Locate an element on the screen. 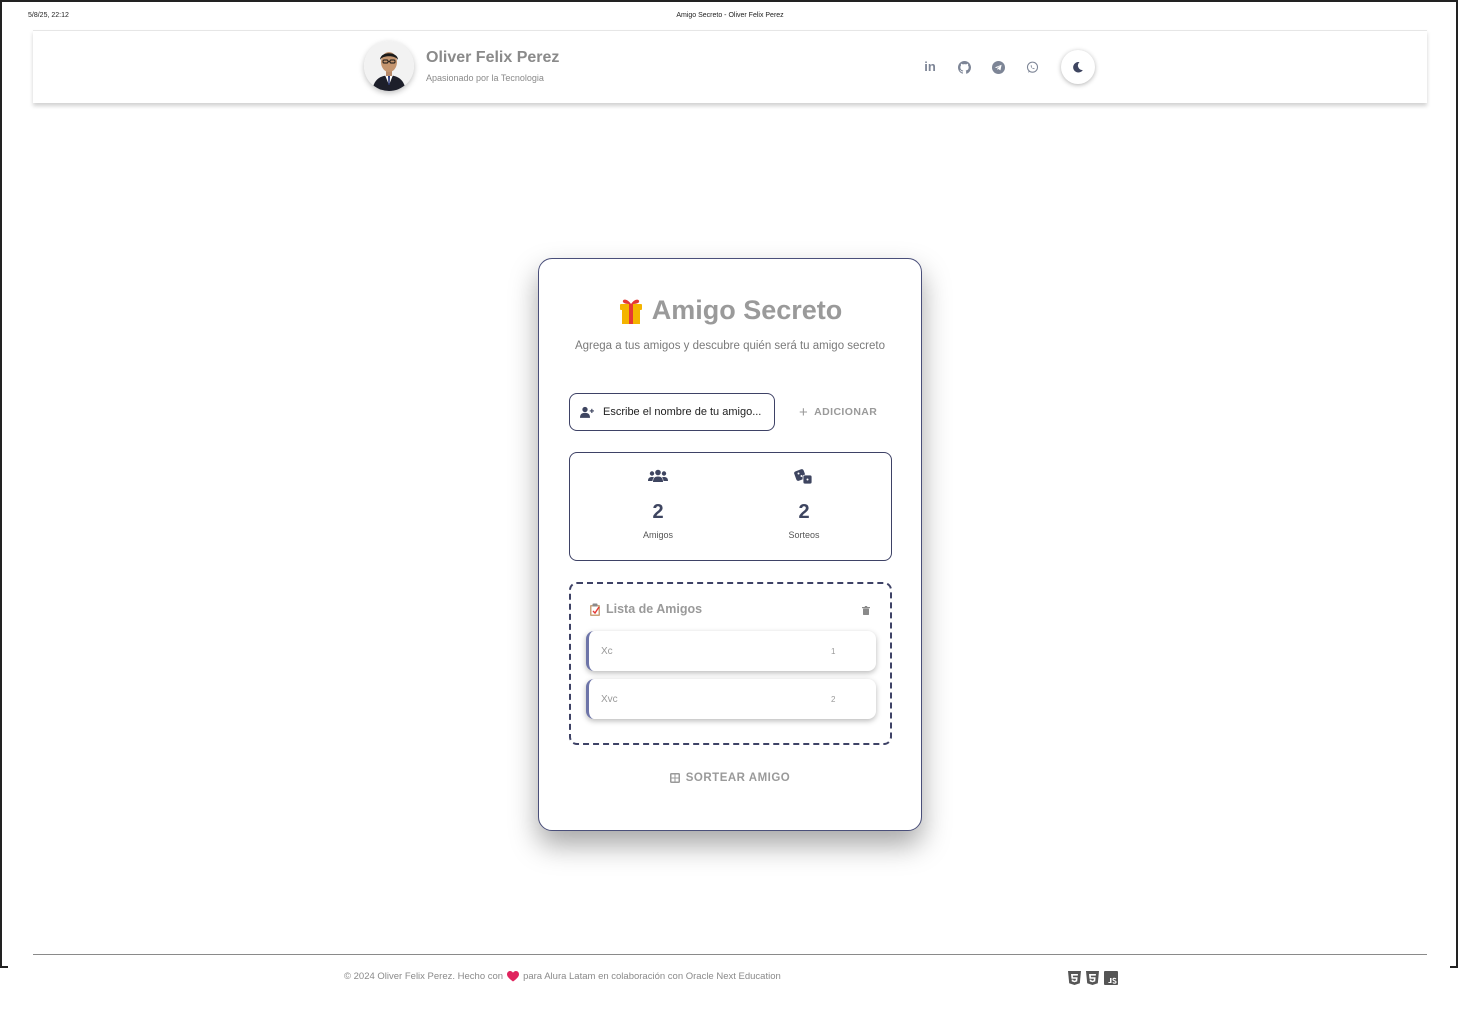  friend-name: Xc is located at coordinates (607, 651).